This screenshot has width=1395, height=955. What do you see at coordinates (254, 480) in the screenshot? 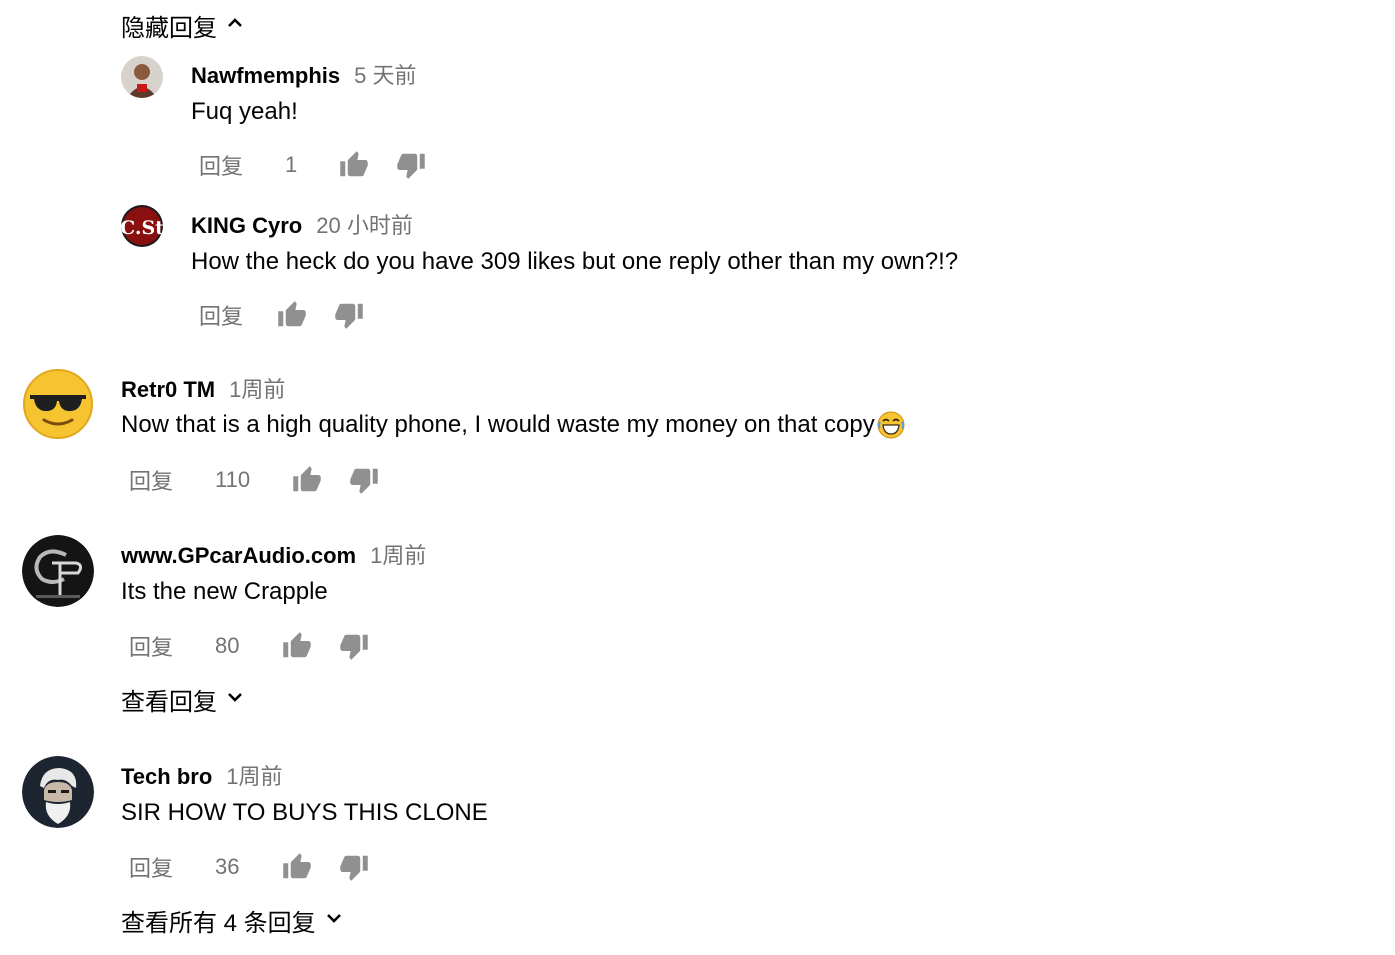
I see `comment-actions: 回复 110` at bounding box center [254, 480].